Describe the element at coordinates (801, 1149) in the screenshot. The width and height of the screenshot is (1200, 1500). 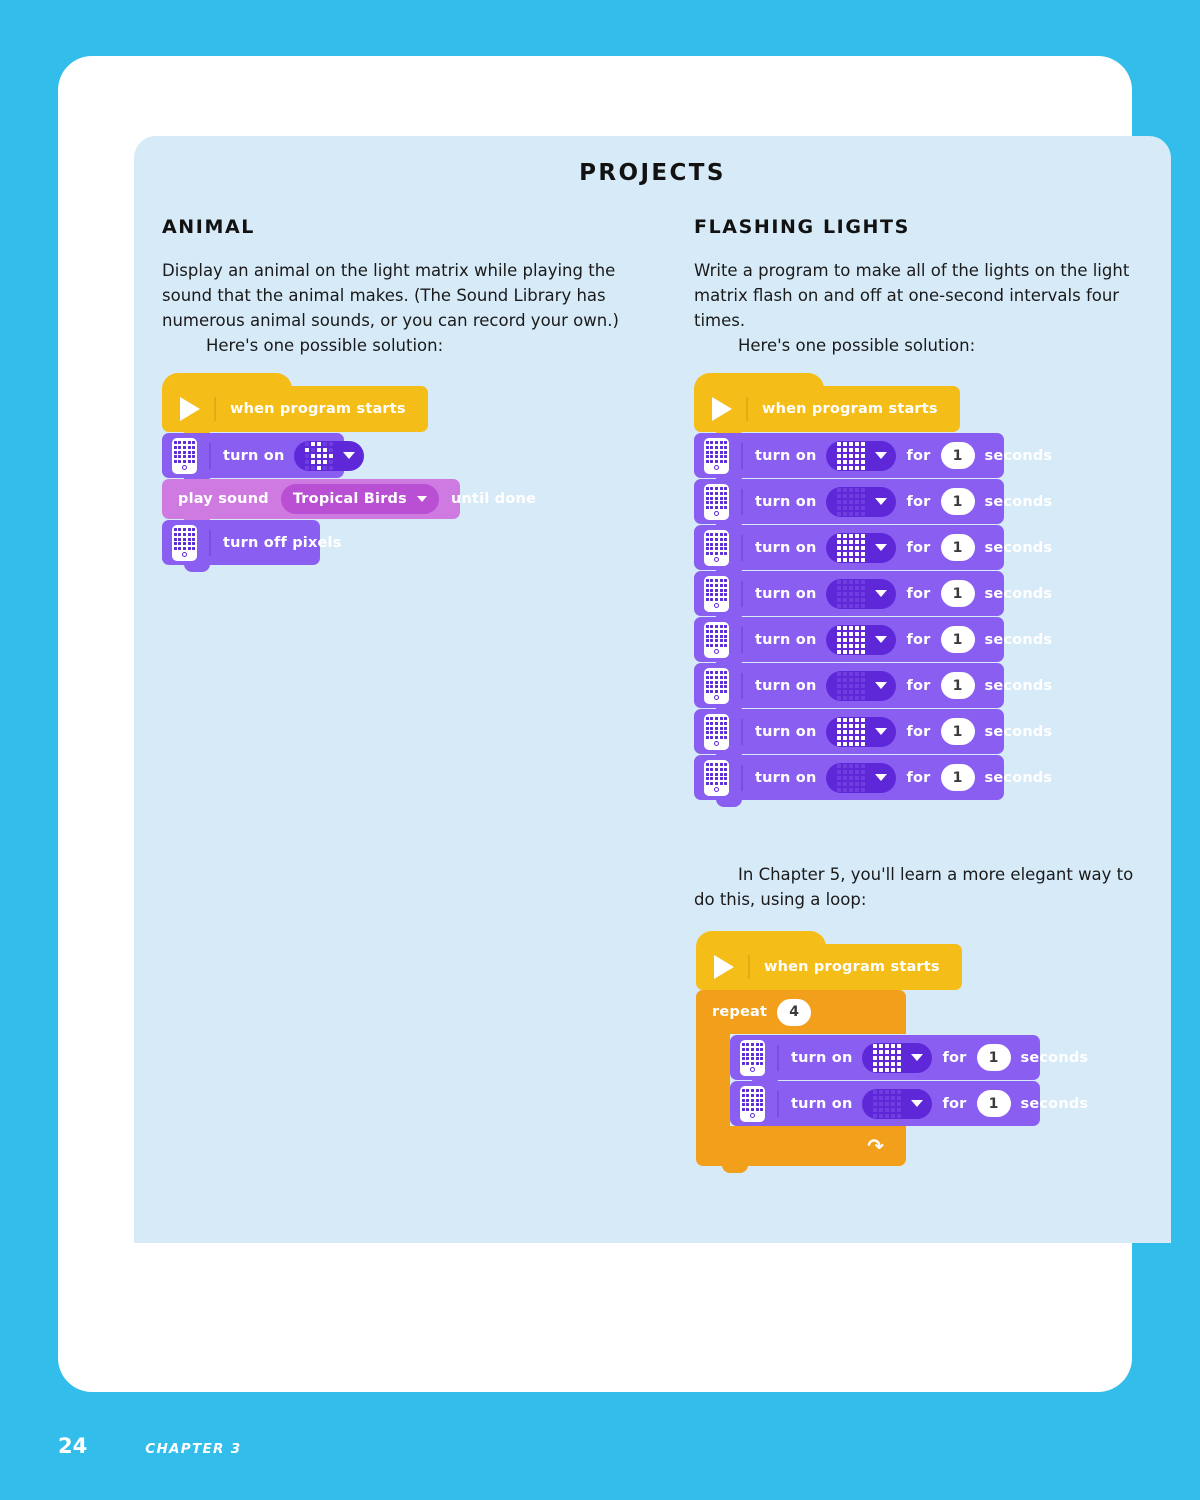
I see `repeat-footer: ↷` at that location.